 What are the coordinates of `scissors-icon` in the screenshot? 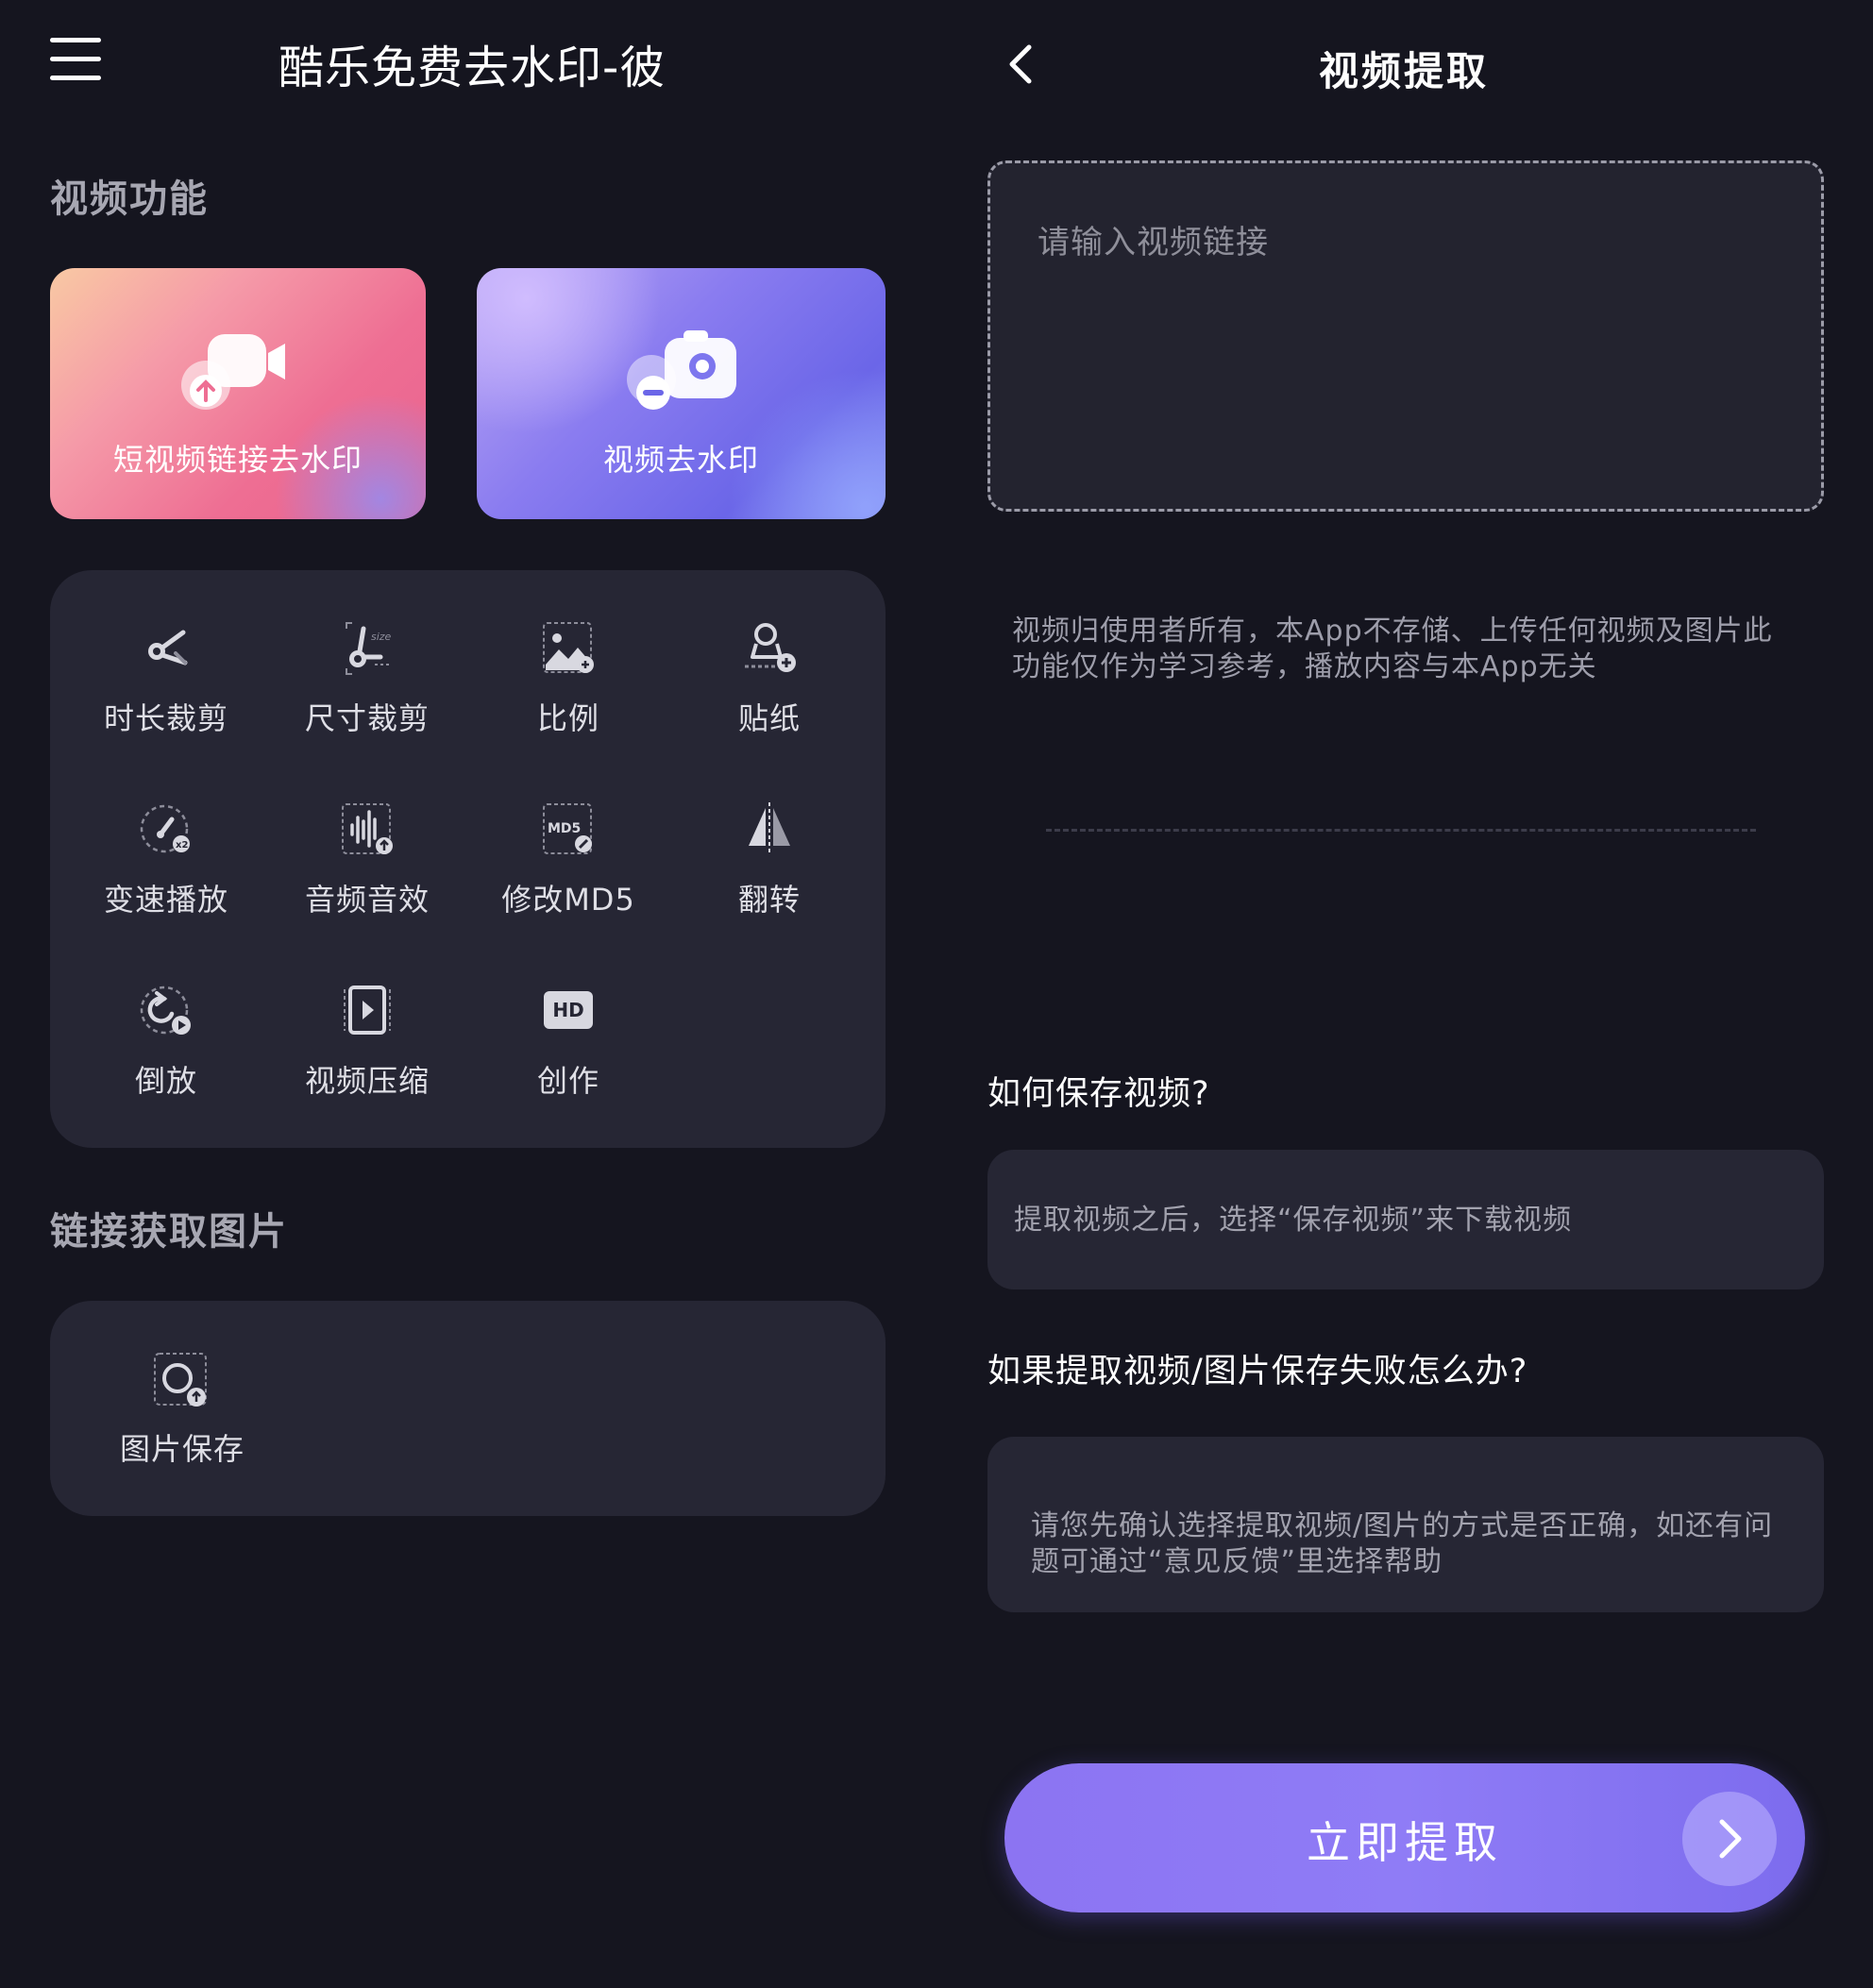 It's located at (168, 647).